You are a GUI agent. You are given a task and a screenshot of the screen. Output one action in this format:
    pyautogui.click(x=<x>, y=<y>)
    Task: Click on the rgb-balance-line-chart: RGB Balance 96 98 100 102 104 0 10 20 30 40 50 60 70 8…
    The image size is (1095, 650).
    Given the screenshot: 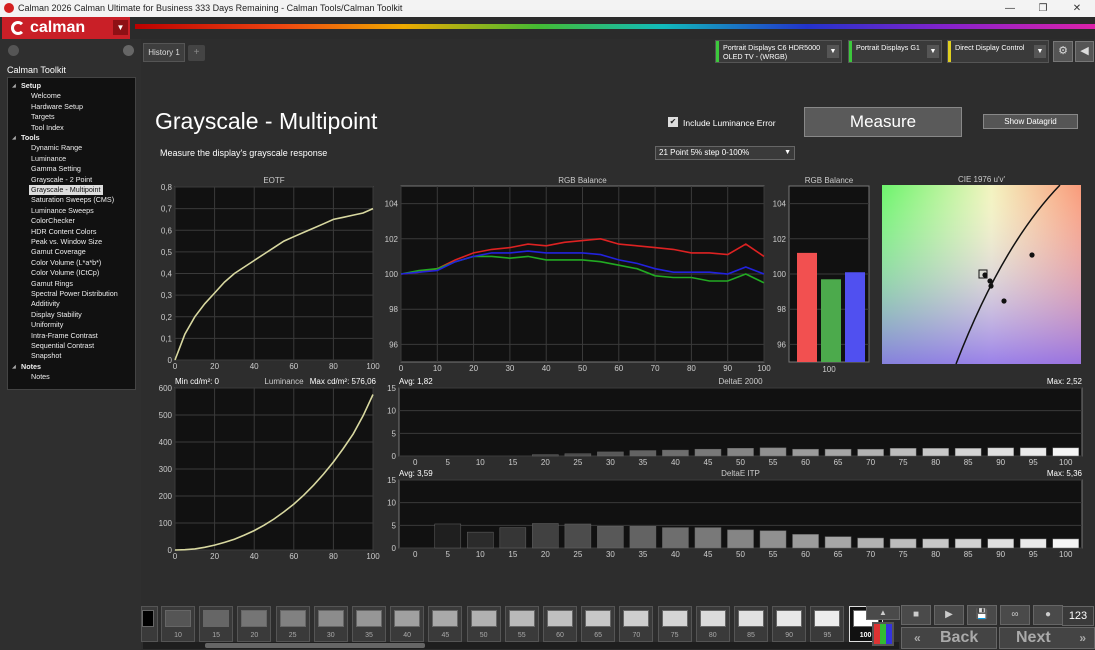 What is the action you would take?
    pyautogui.click(x=578, y=274)
    